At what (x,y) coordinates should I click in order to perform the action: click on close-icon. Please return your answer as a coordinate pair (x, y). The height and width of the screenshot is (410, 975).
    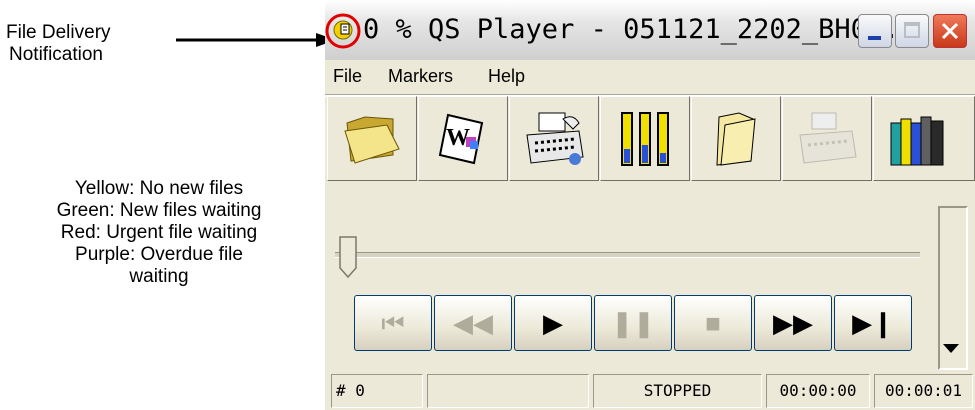
    Looking at the image, I should click on (950, 31).